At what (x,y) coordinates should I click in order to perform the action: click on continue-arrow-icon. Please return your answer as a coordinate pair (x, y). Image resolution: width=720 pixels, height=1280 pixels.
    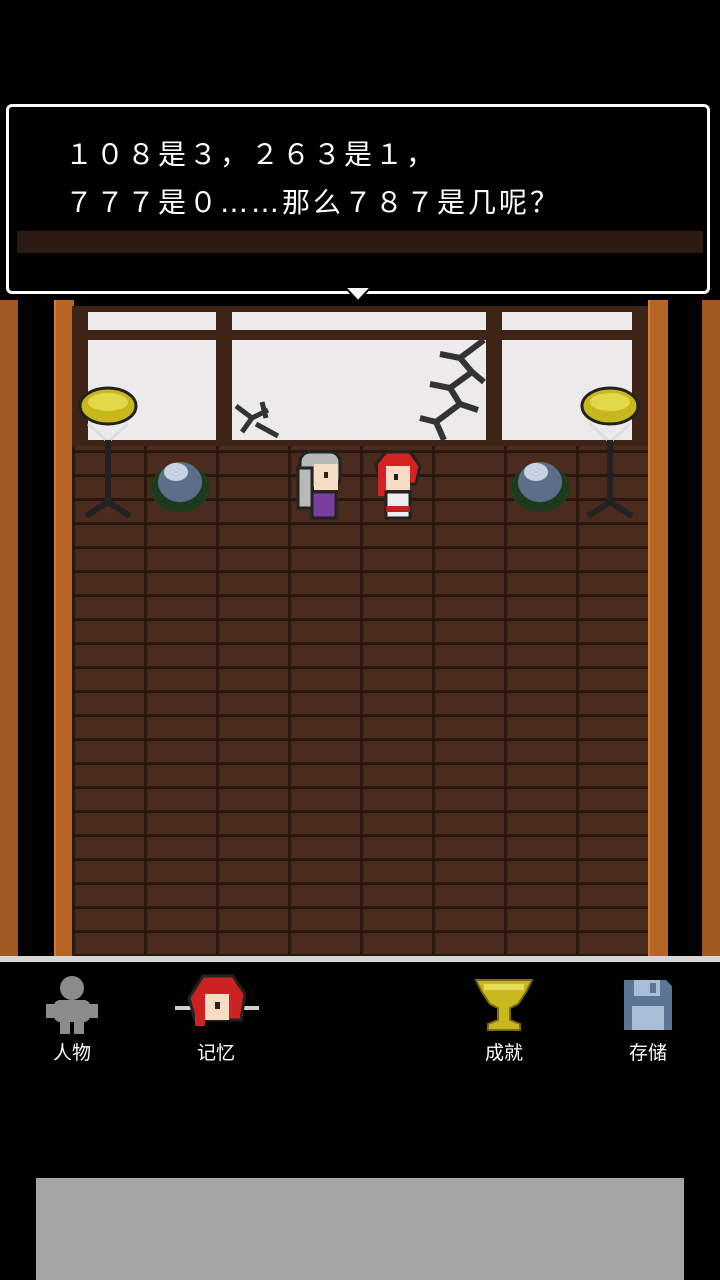
    Looking at the image, I should click on (358, 294).